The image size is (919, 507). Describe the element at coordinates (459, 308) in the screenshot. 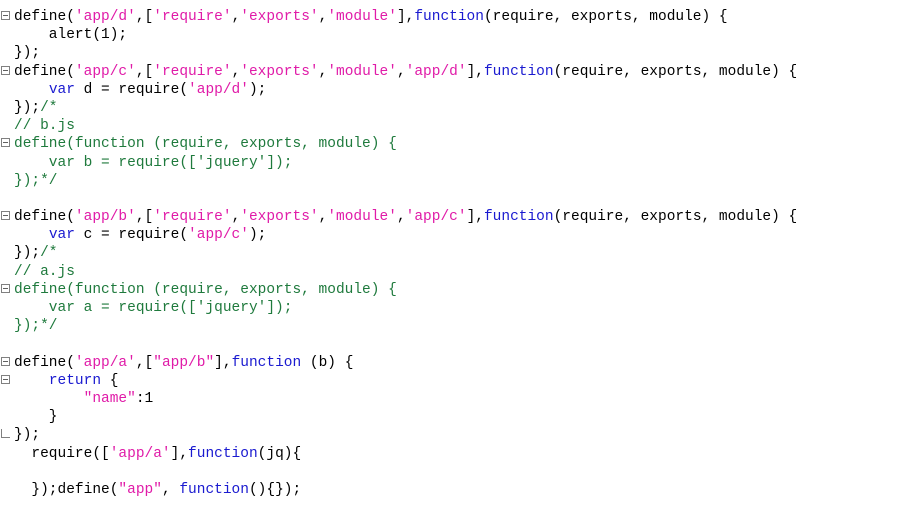

I see `code-line: var a = require(['jquery']);` at that location.